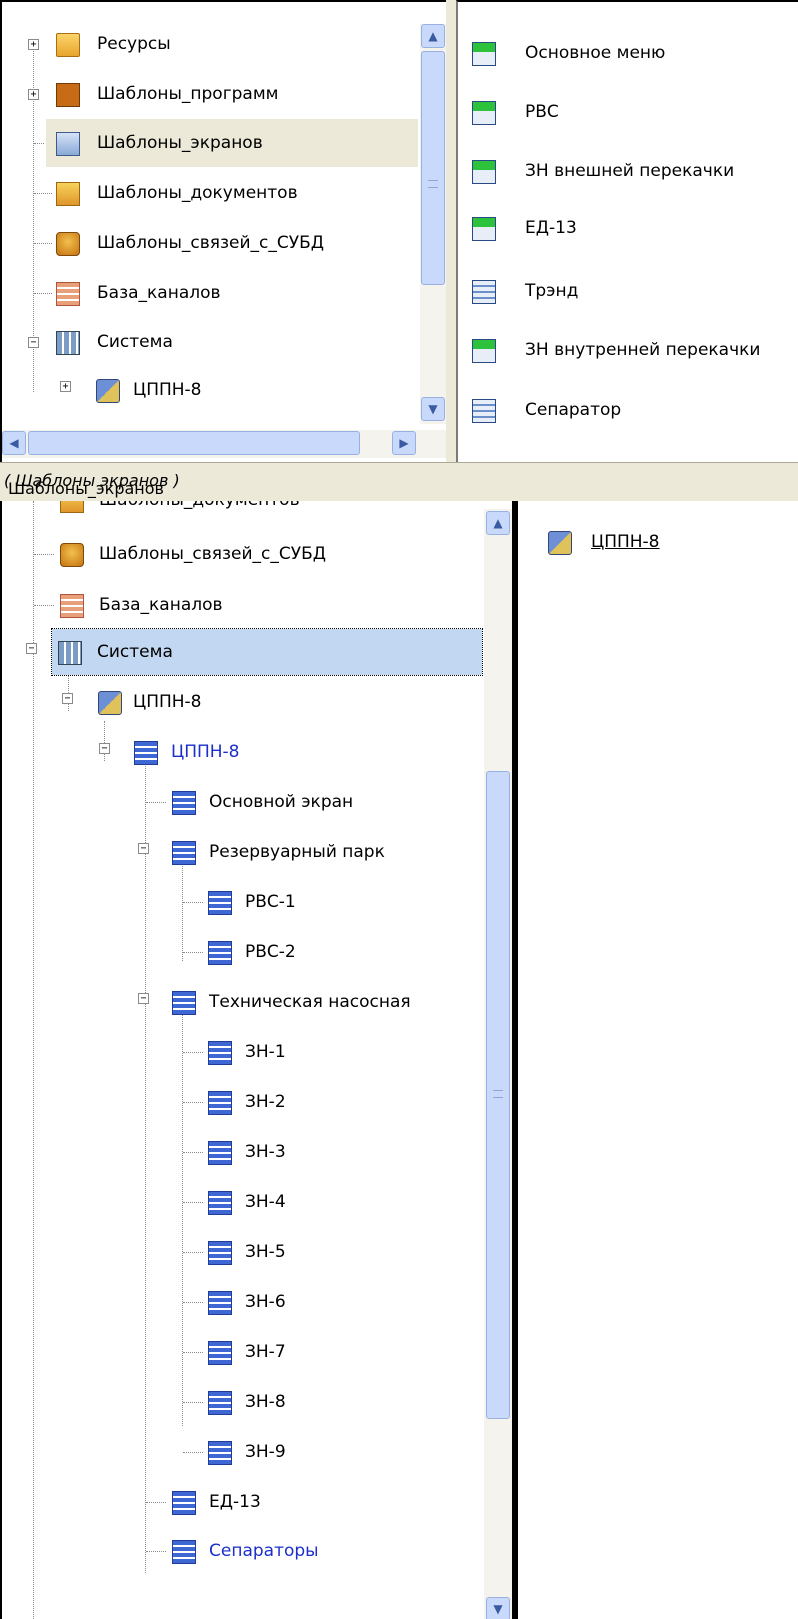 The image size is (798, 1619). Describe the element at coordinates (86, 488) in the screenshot. I see `caption-path-name: Шаблоны_экранов` at that location.